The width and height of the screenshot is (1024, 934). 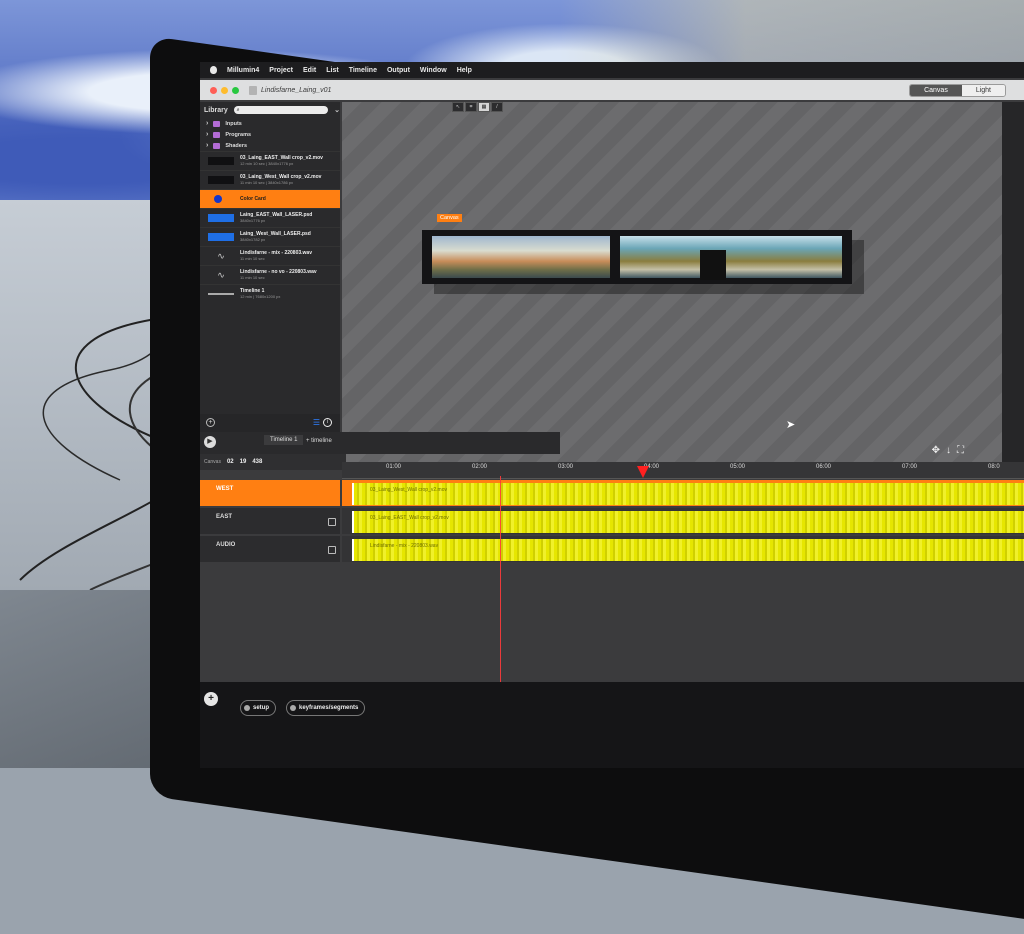 What do you see at coordinates (235, 90) in the screenshot?
I see `zoom-window-button` at bounding box center [235, 90].